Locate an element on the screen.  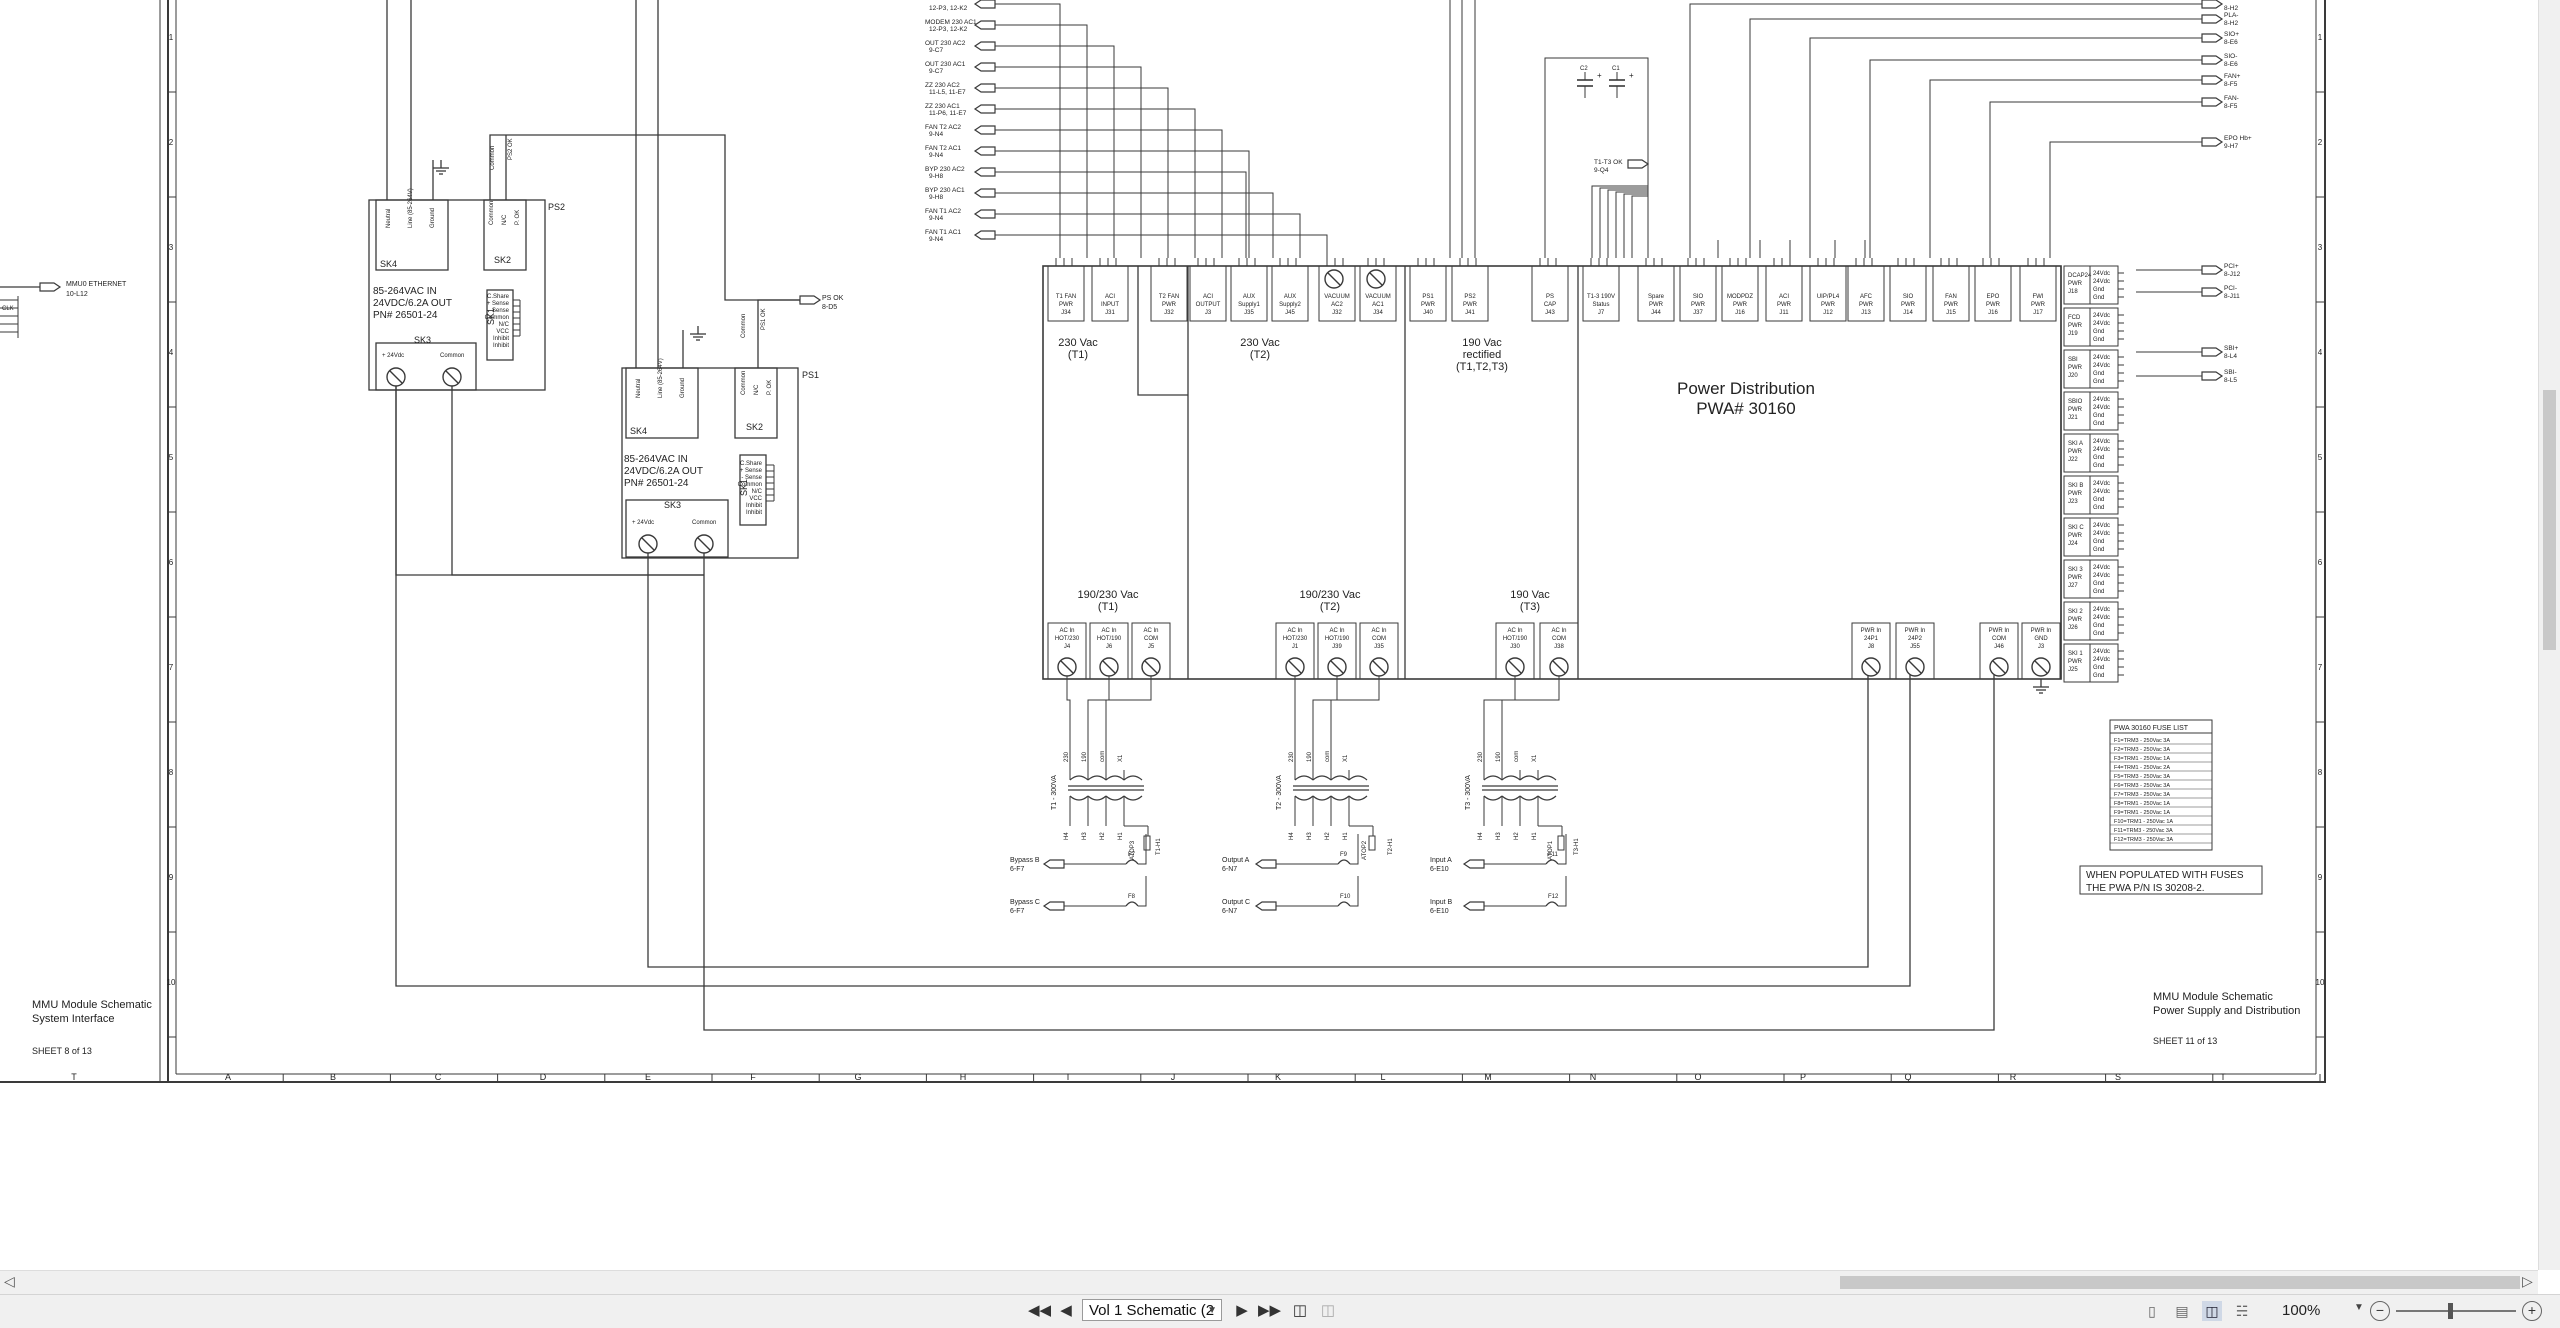
bottom-term-ref: J30 is located at coordinates (1515, 647).